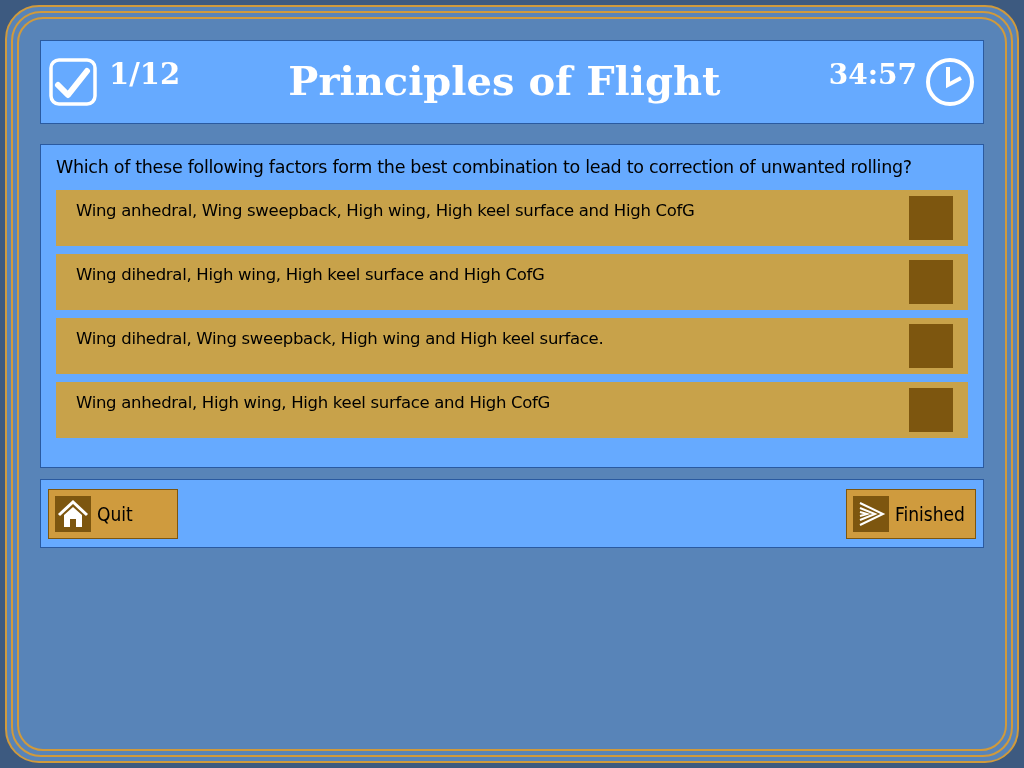 The width and height of the screenshot is (1024, 768). Describe the element at coordinates (113, 513) in the screenshot. I see `quit-button: Quit` at that location.